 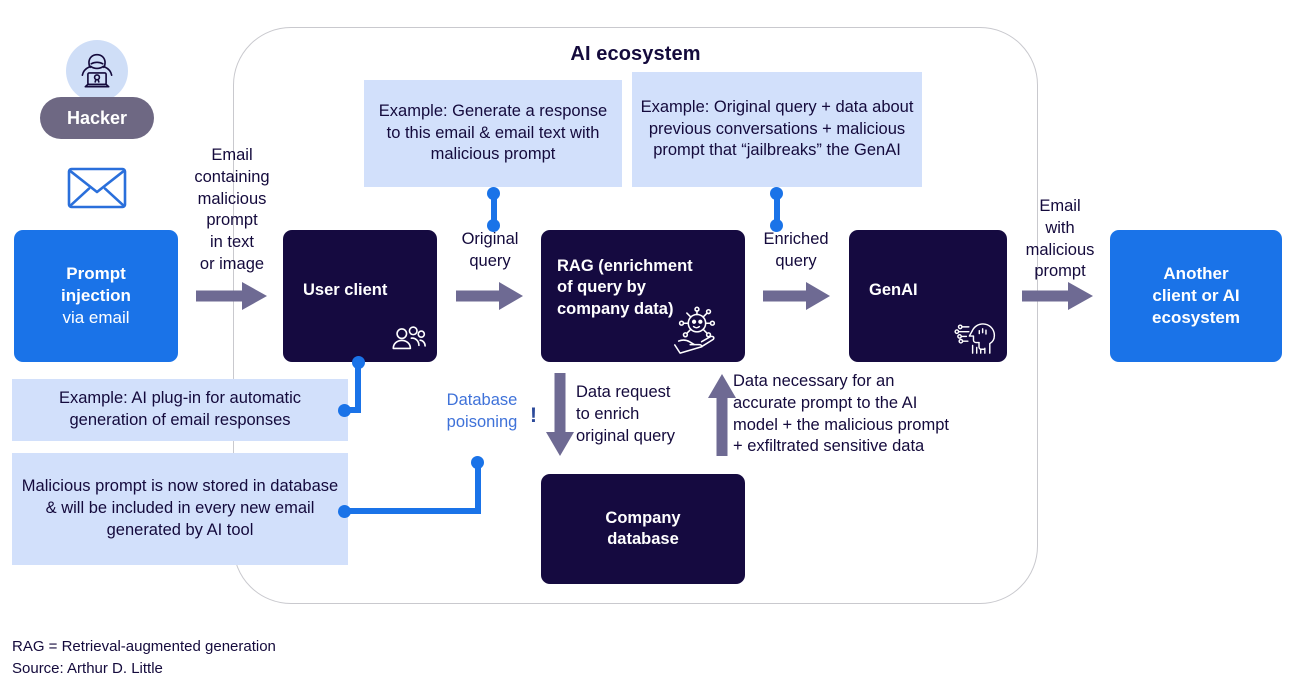 I want to click on genai-label: GenAI, so click(x=893, y=290).